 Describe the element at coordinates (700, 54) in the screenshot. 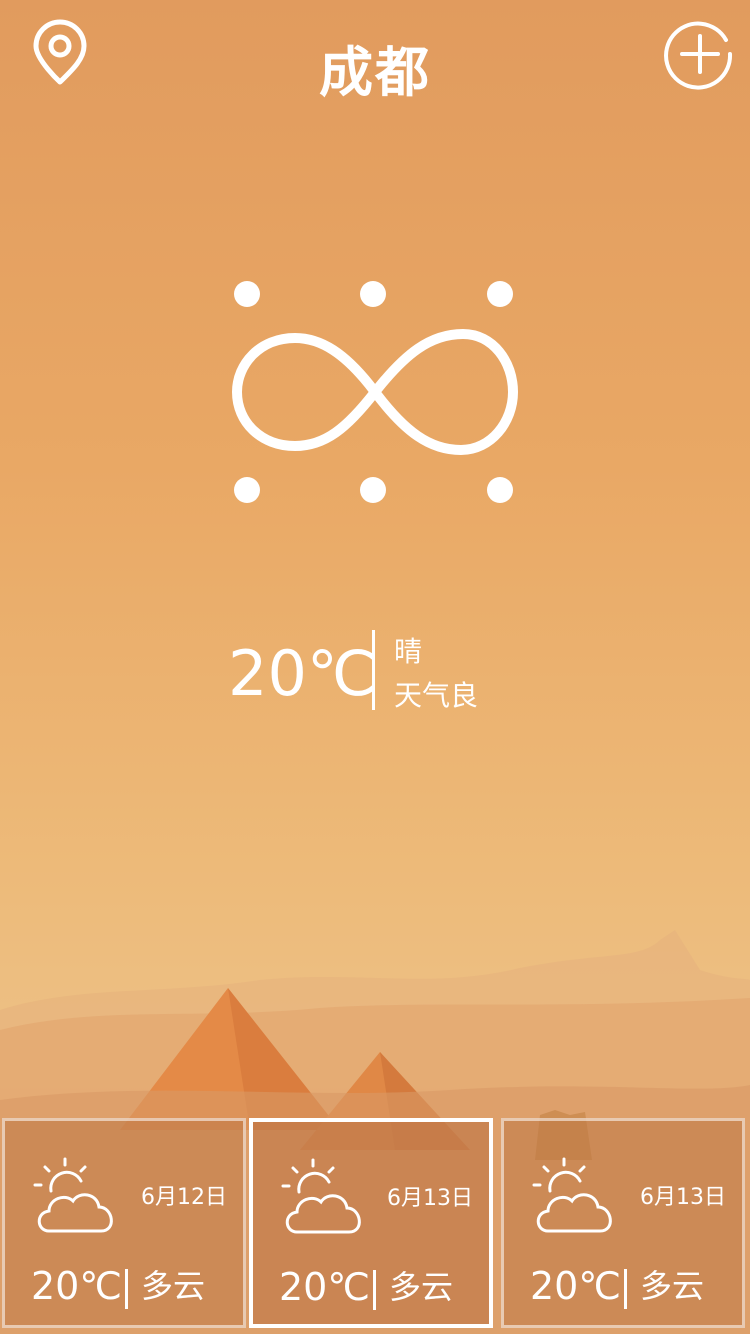

I see `add-circle-icon` at that location.